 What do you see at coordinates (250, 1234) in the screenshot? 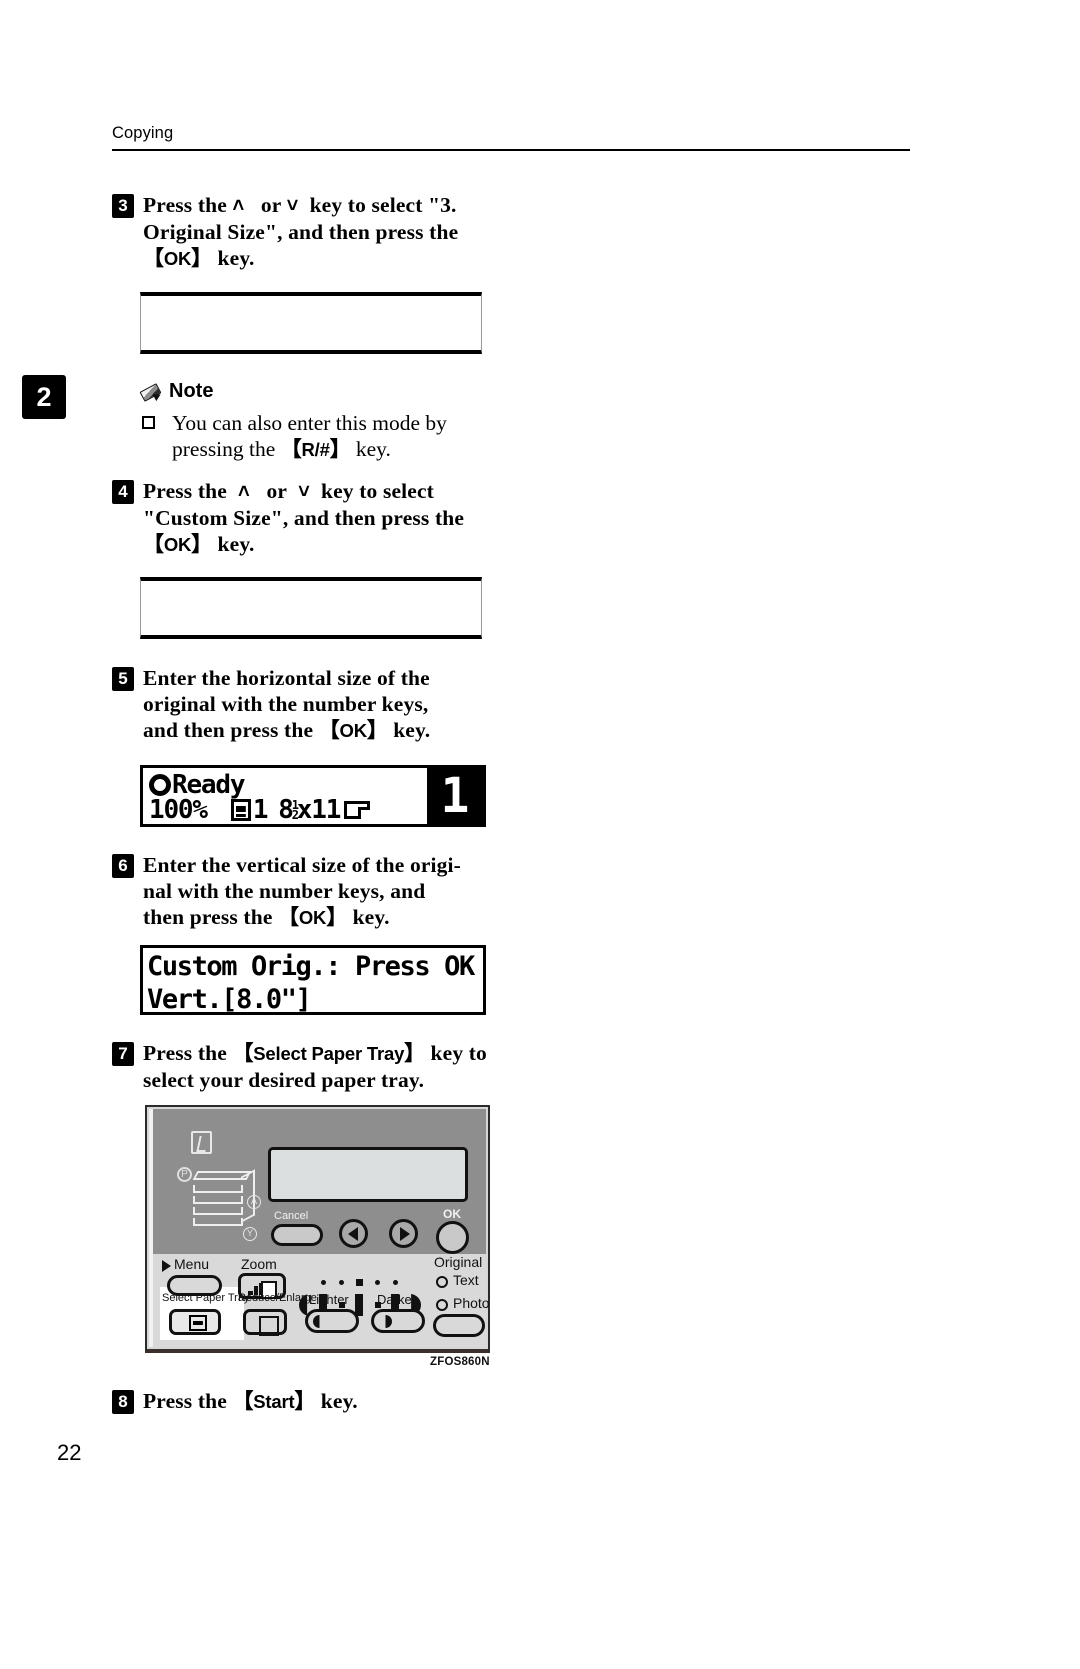
I see `tray-mark-y-icon: Y` at bounding box center [250, 1234].